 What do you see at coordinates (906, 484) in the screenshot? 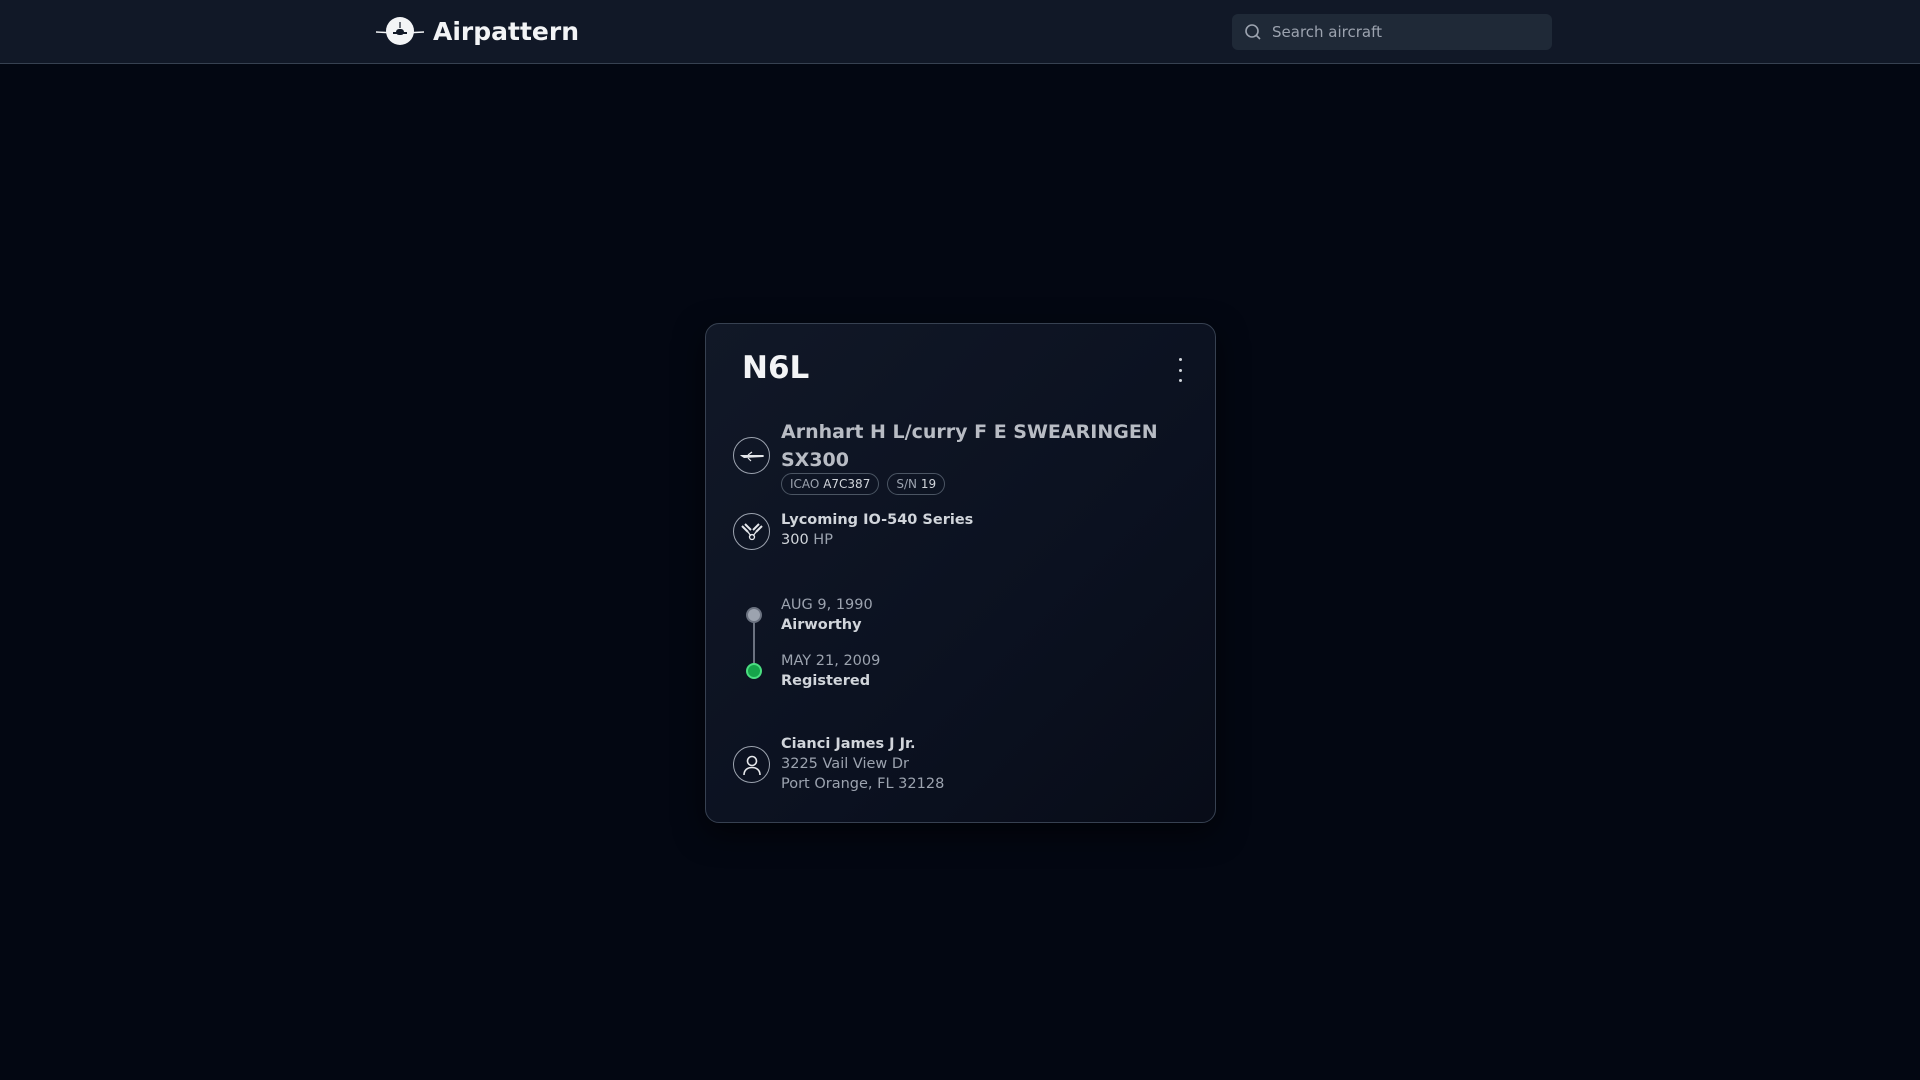
I see `sn-label: S/N` at bounding box center [906, 484].